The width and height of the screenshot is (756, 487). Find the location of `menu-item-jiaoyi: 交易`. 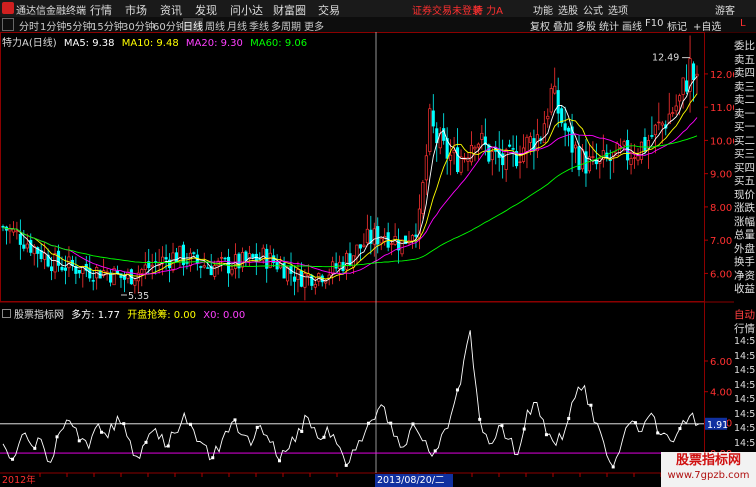

menu-item-jiaoyi: 交易 is located at coordinates (329, 10).